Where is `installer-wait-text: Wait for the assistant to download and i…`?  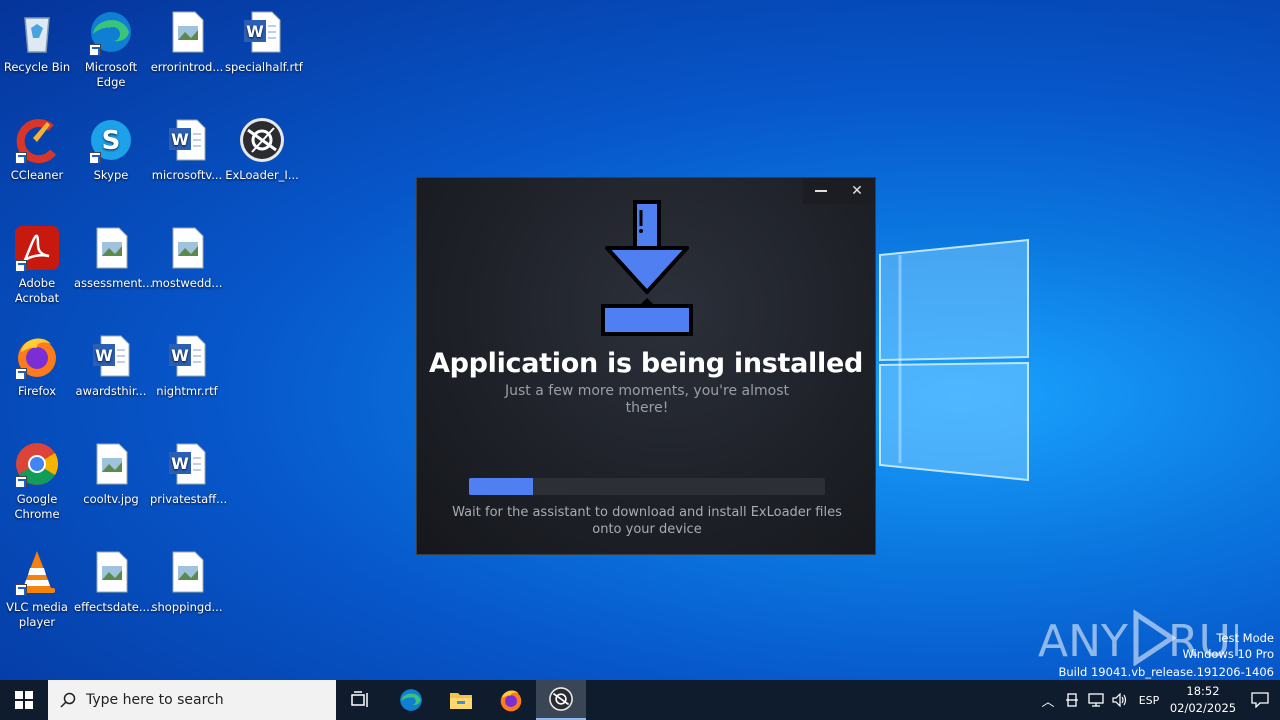 installer-wait-text: Wait for the assistant to download and i… is located at coordinates (647, 521).